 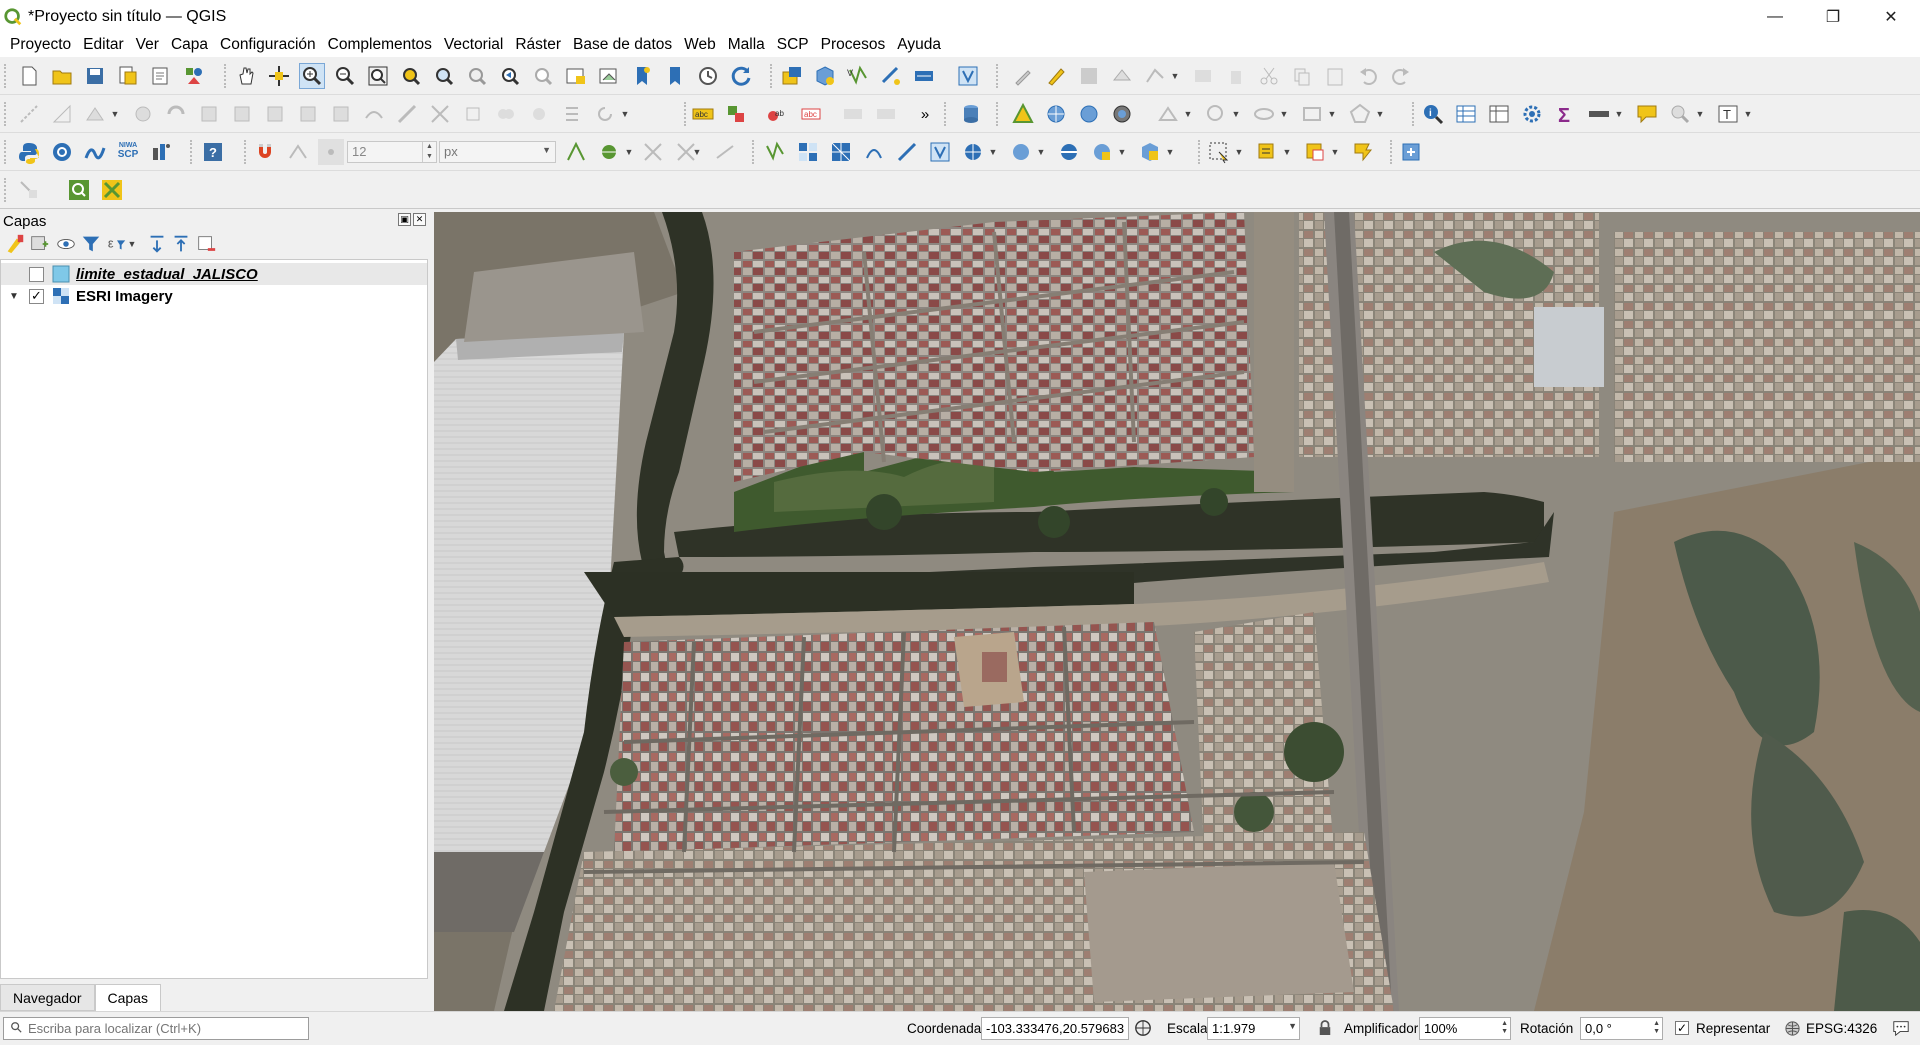 What do you see at coordinates (444, 76) in the screenshot?
I see `zoom-to-layer-icon` at bounding box center [444, 76].